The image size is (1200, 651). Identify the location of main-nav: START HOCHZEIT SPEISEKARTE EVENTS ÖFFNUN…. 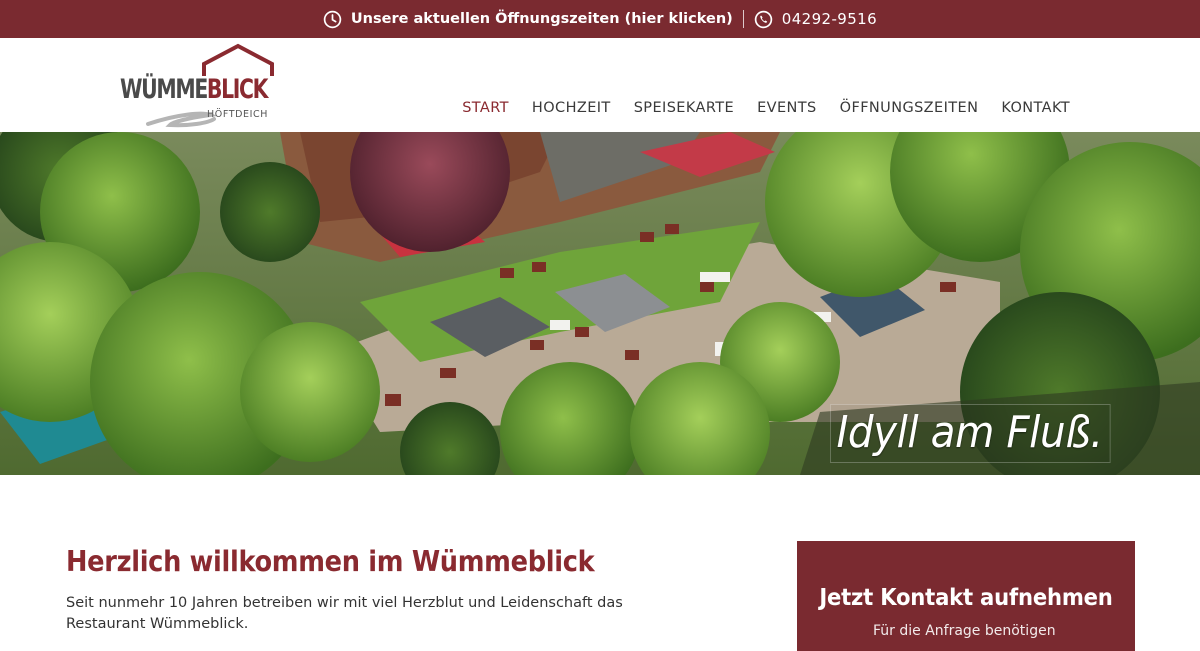
(766, 108).